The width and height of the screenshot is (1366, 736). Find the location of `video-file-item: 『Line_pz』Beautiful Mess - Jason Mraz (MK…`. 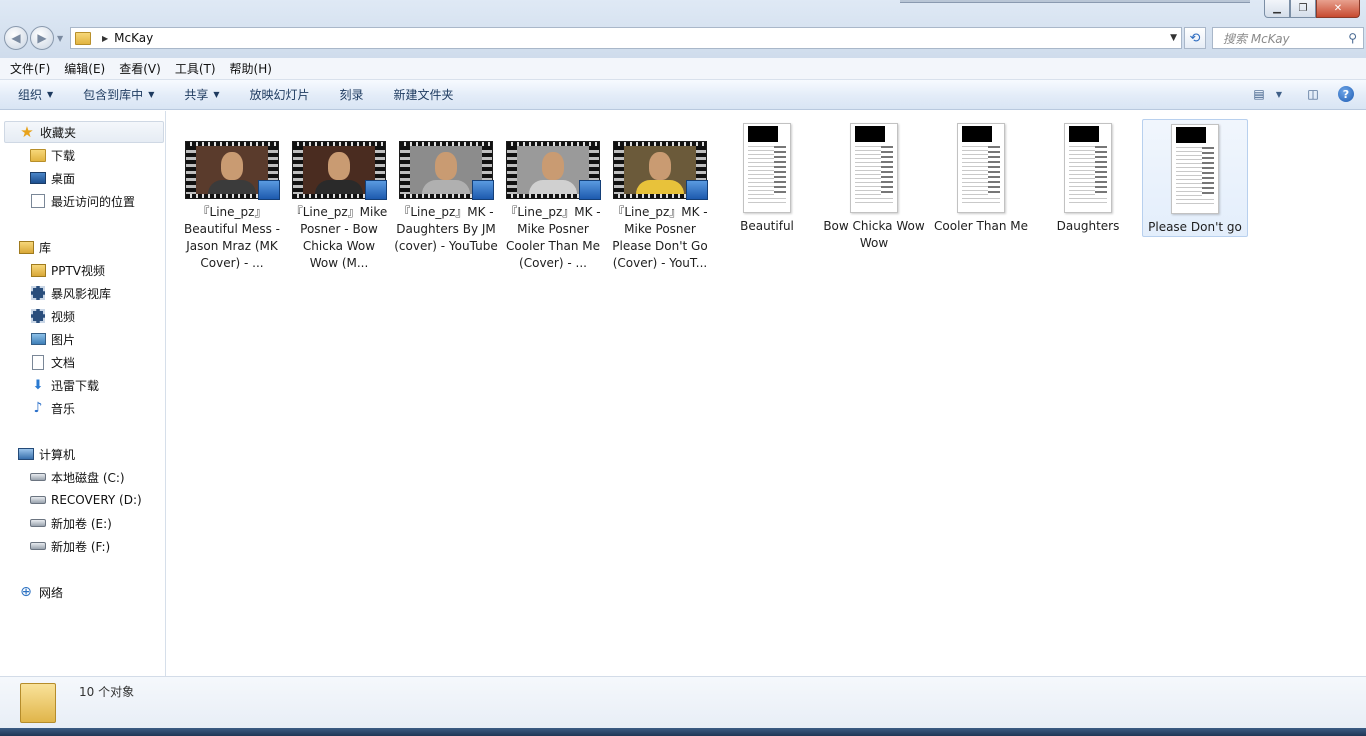

video-file-item: 『Line_pz』Beautiful Mess - Jason Mraz (MK… is located at coordinates (232, 206).